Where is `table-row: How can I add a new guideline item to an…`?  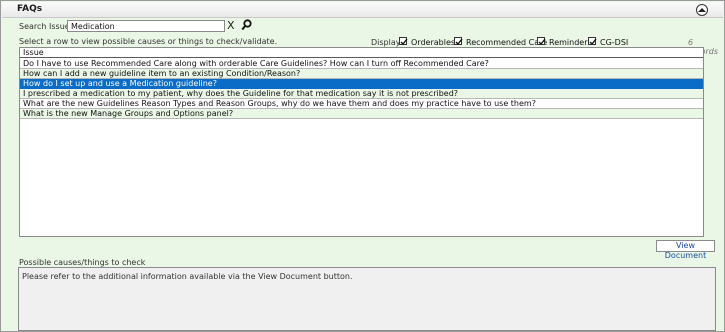
table-row: How can I add a new guideline item to an… is located at coordinates (361, 74).